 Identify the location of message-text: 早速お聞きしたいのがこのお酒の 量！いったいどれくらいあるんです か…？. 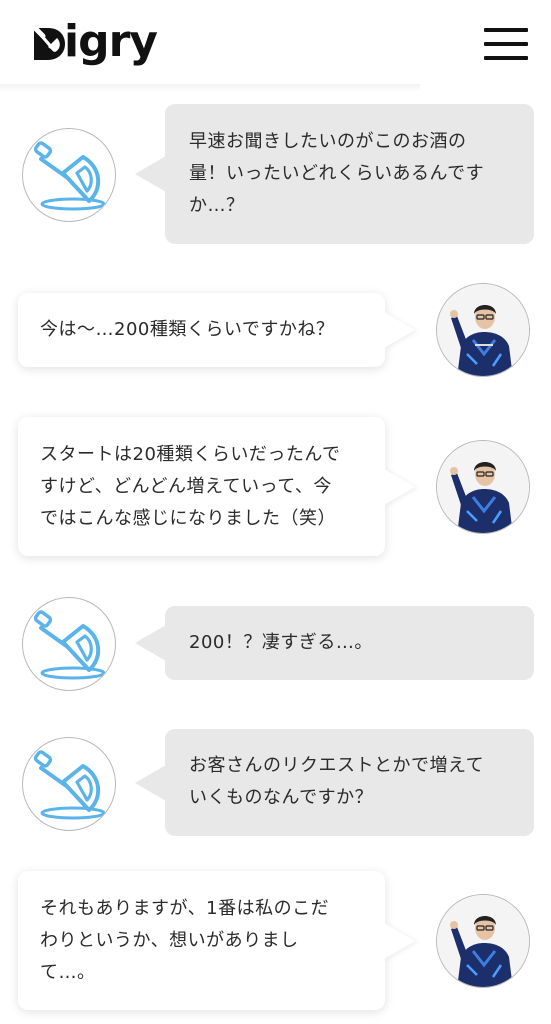
(337, 173).